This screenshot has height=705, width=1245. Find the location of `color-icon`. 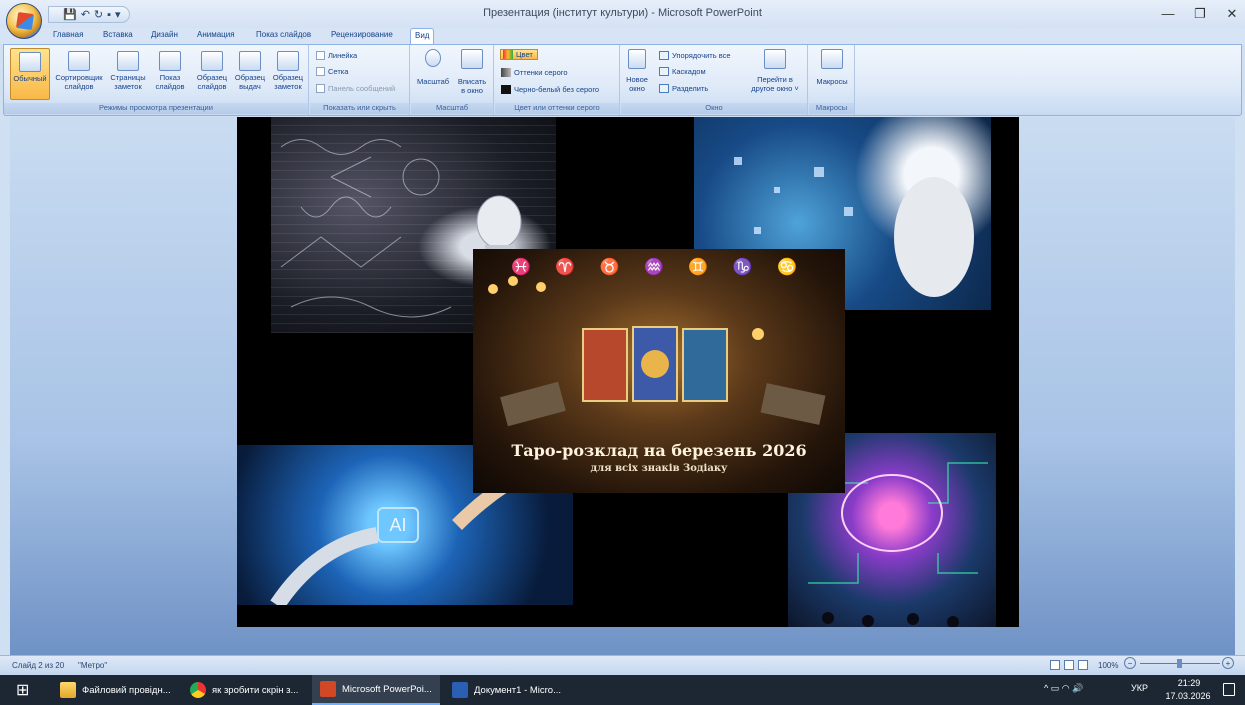

color-icon is located at coordinates (508, 54).